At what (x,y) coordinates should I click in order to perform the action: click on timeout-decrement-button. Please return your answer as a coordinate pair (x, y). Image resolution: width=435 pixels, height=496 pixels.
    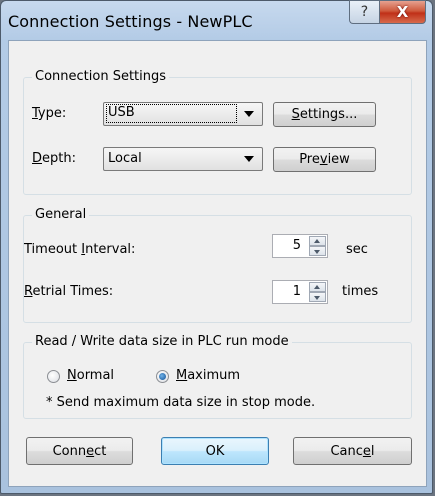
    Looking at the image, I should click on (317, 251).